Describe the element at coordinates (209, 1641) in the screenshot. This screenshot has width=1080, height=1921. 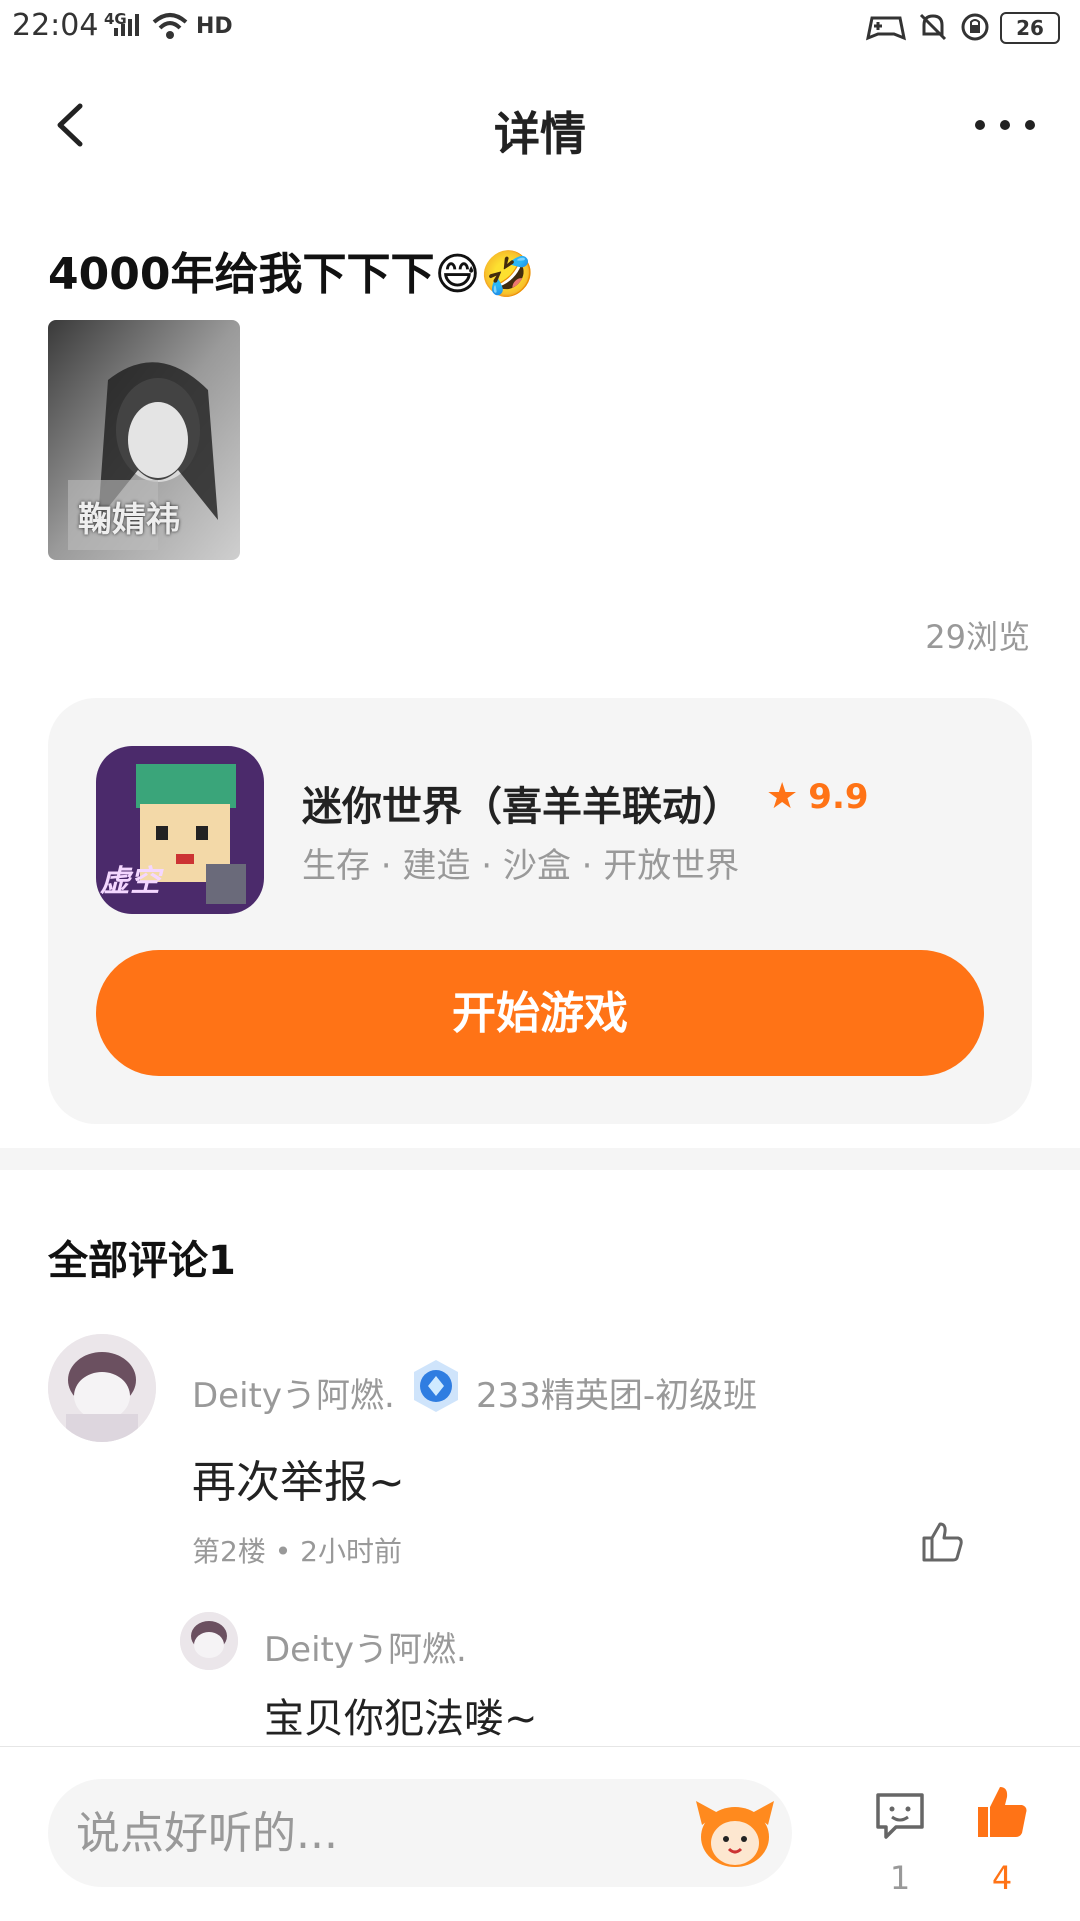
I see `reply-avatar` at that location.